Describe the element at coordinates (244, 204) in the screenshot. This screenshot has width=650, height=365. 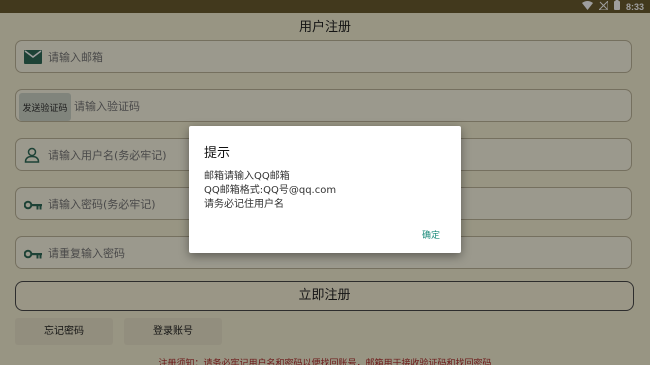
I see `dialog-line: 请务必记住用户名` at that location.